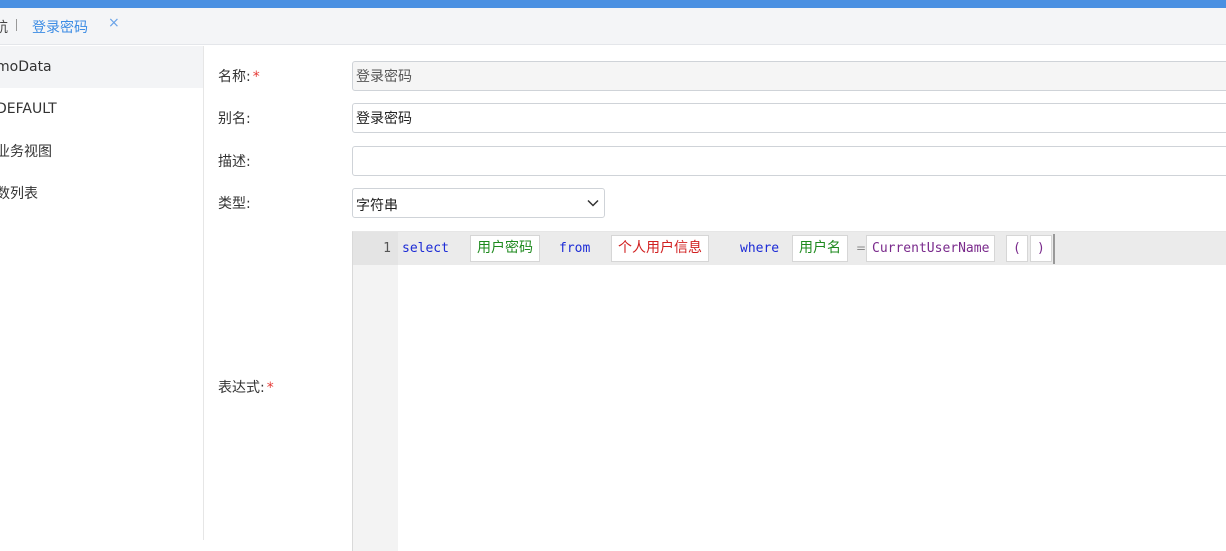 The image size is (1226, 551). Describe the element at coordinates (505, 248) in the screenshot. I see `field-chip: 用户密码` at that location.